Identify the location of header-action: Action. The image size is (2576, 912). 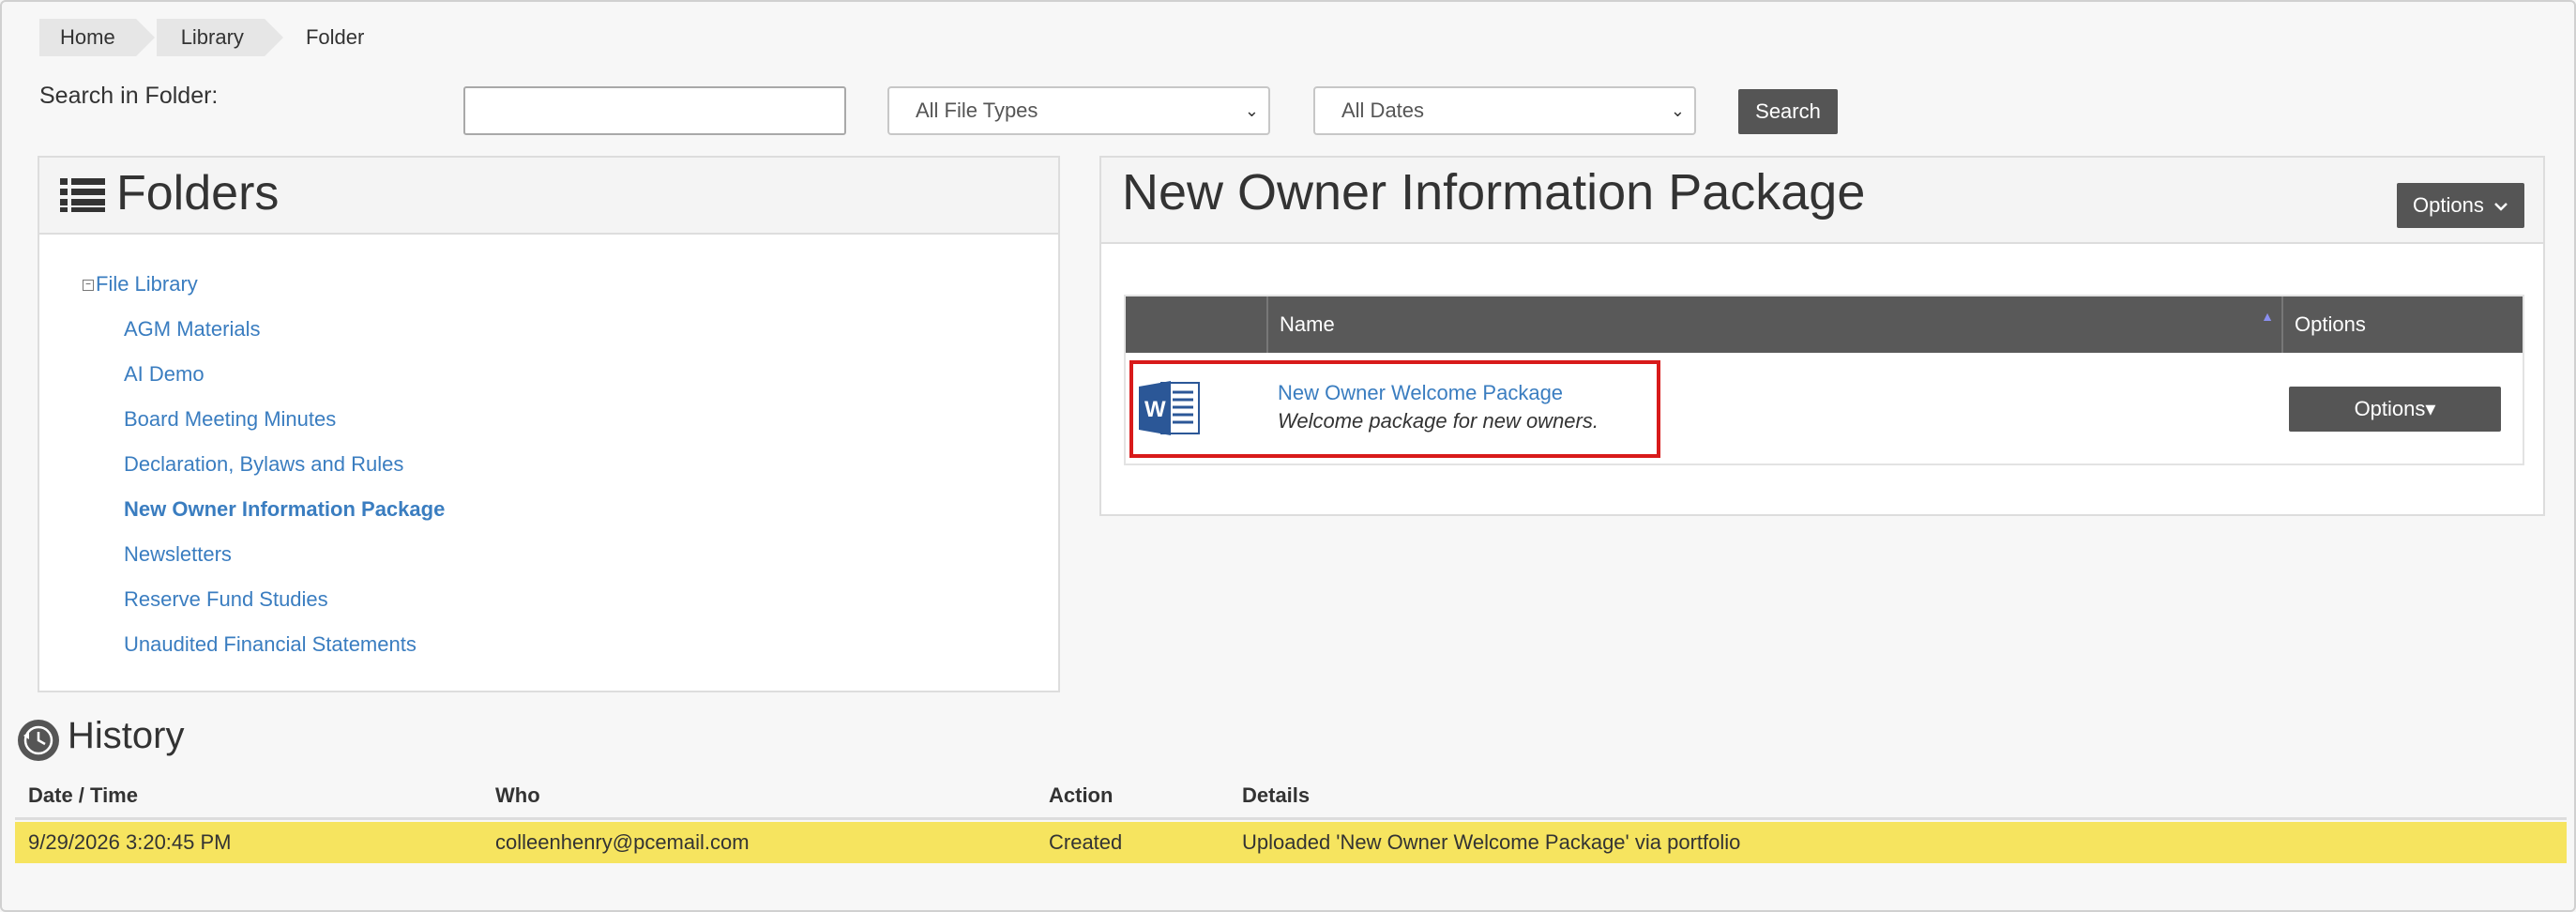
(1081, 795).